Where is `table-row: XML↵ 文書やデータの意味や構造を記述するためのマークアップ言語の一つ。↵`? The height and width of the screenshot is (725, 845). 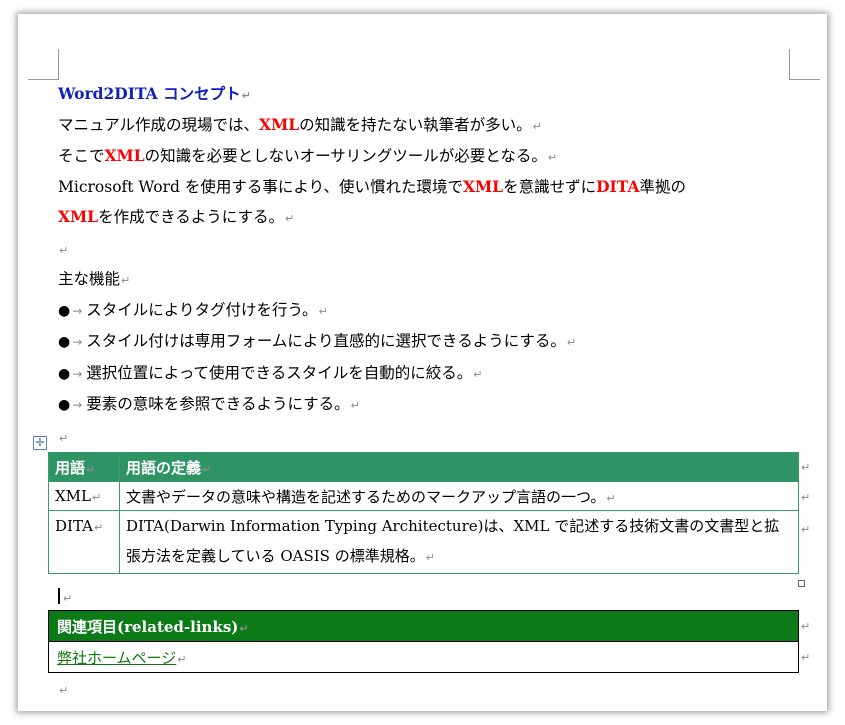
table-row: XML↵ 文書やデータの意味や構造を記述するためのマークアップ言語の一つ。↵ is located at coordinates (423, 496).